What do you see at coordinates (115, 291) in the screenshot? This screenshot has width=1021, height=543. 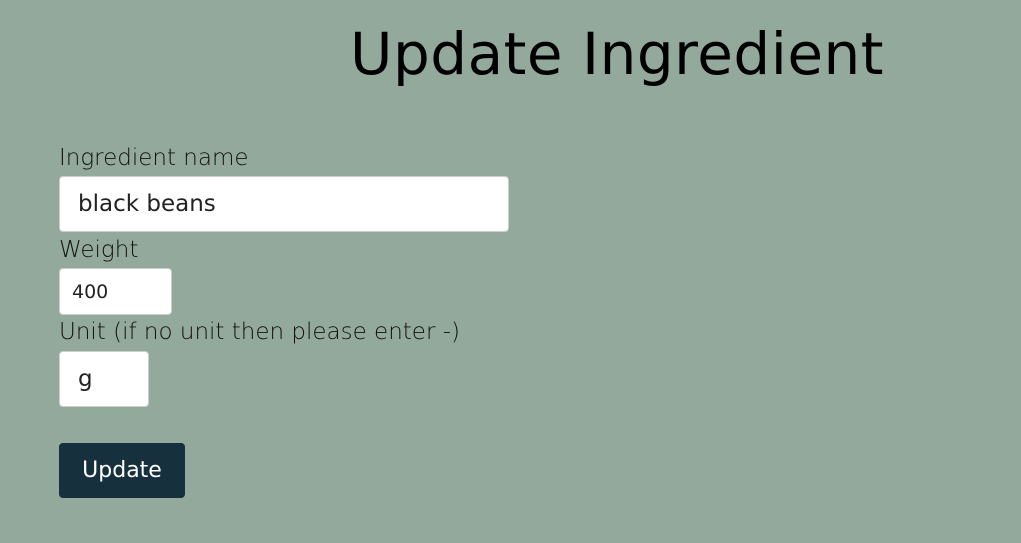 I see `weight-input` at bounding box center [115, 291].